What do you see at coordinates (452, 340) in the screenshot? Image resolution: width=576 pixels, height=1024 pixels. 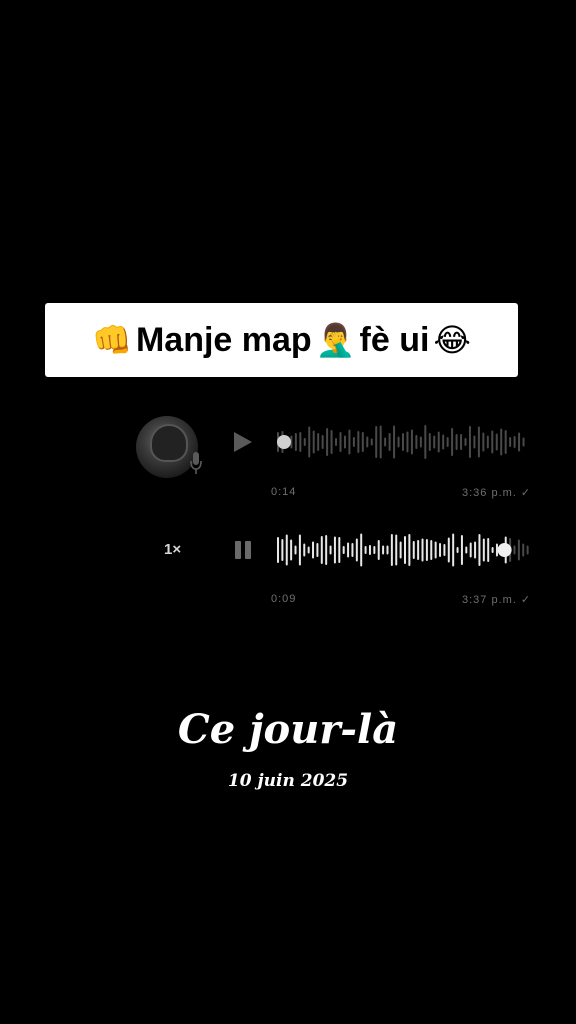 I see `laugh-emoji-icon: 😂` at bounding box center [452, 340].